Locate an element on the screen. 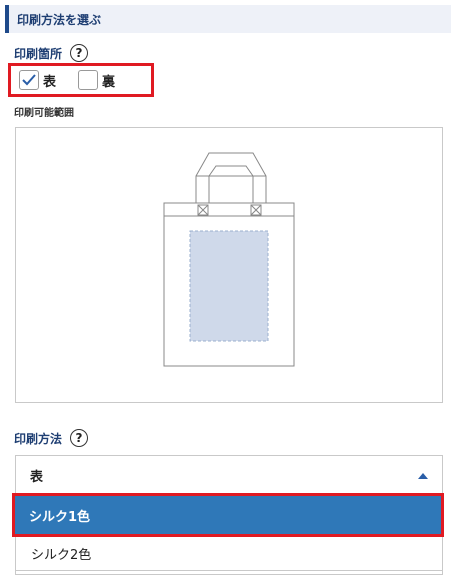 The width and height of the screenshot is (451, 575). tote-bag-diagram is located at coordinates (229, 259).